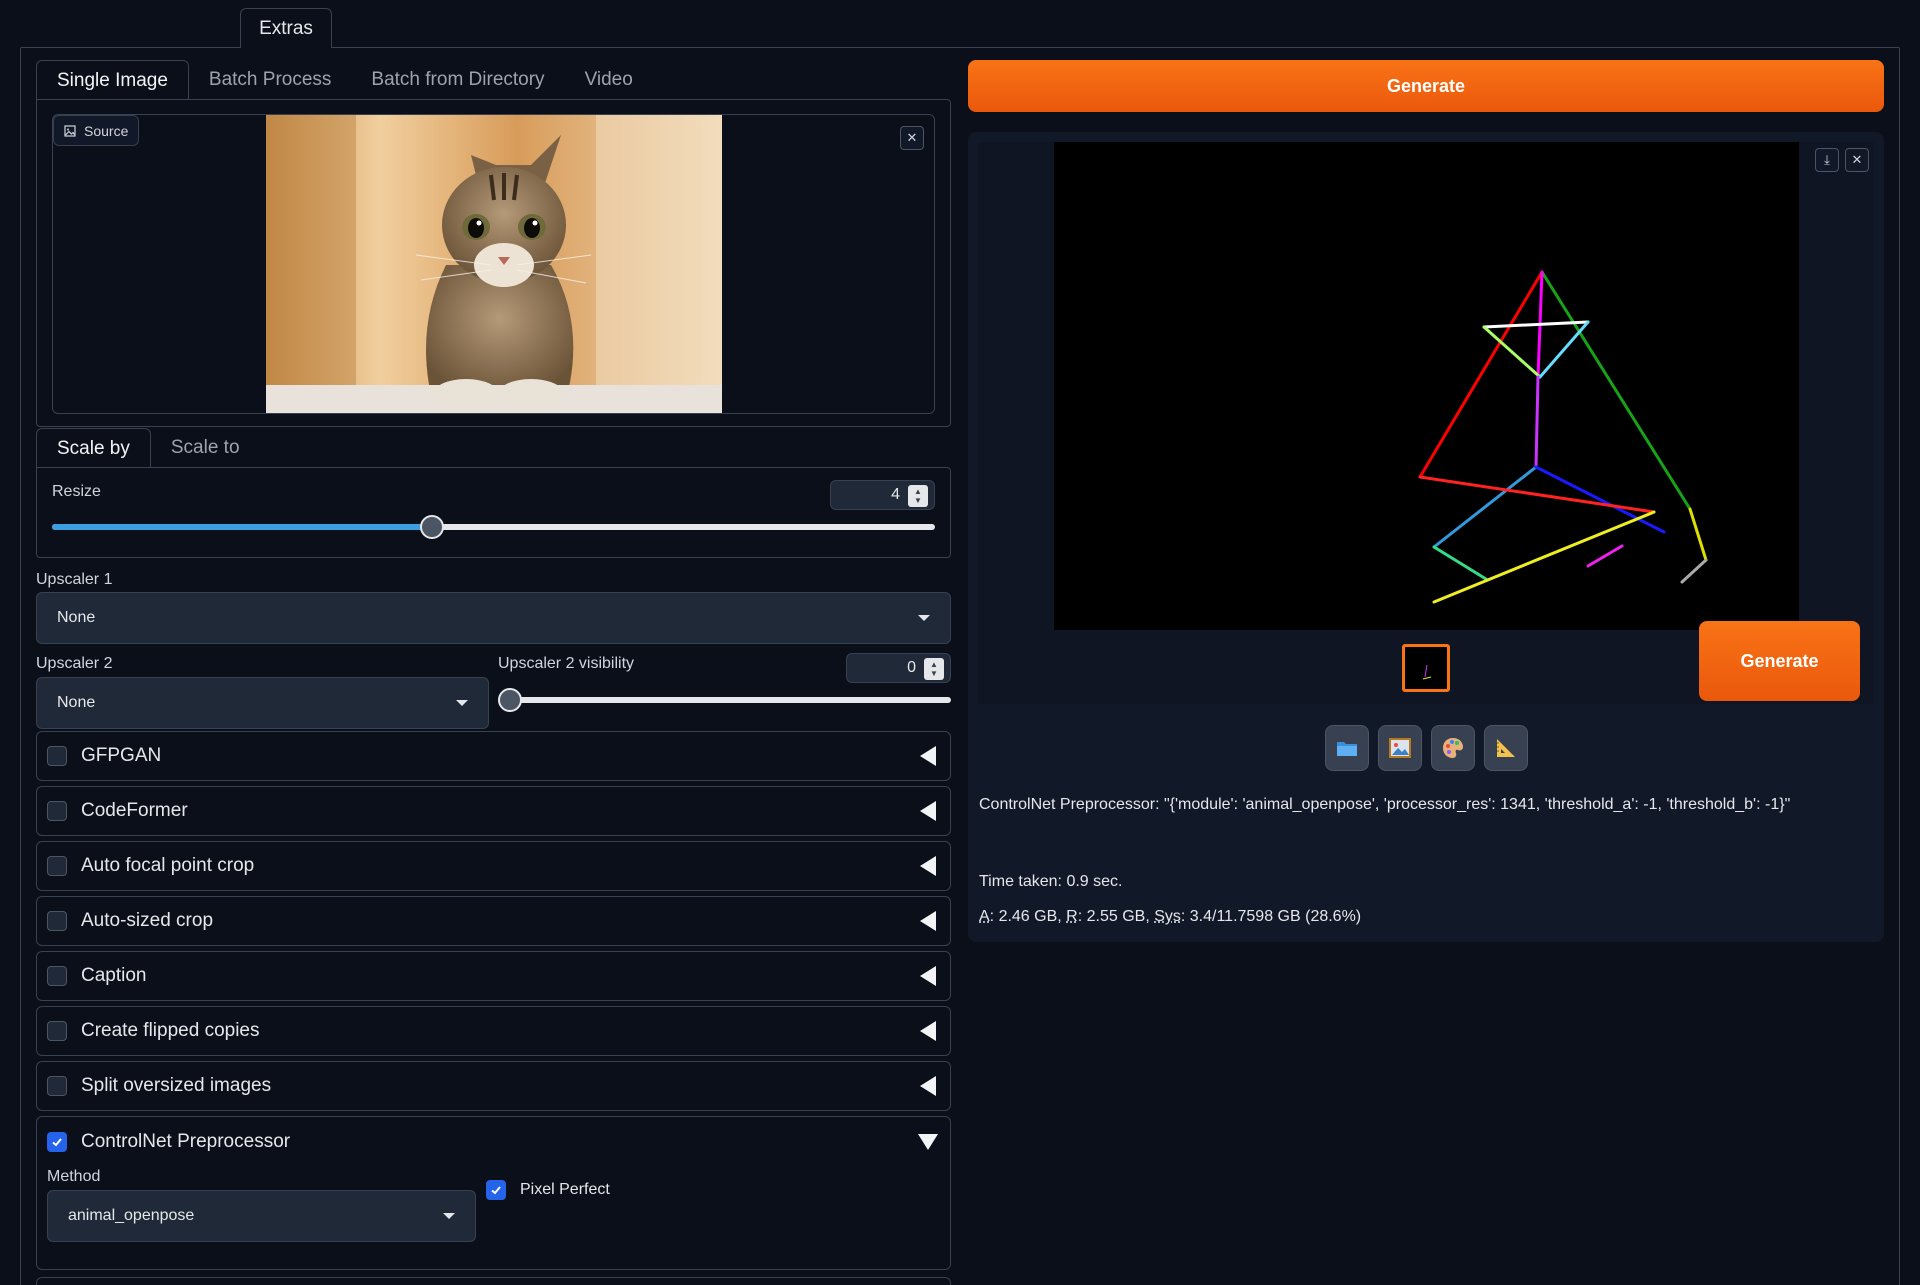 Image resolution: width=1920 pixels, height=1285 pixels. I want to click on split-oversized-images-label: Split oversized images, so click(176, 1085).